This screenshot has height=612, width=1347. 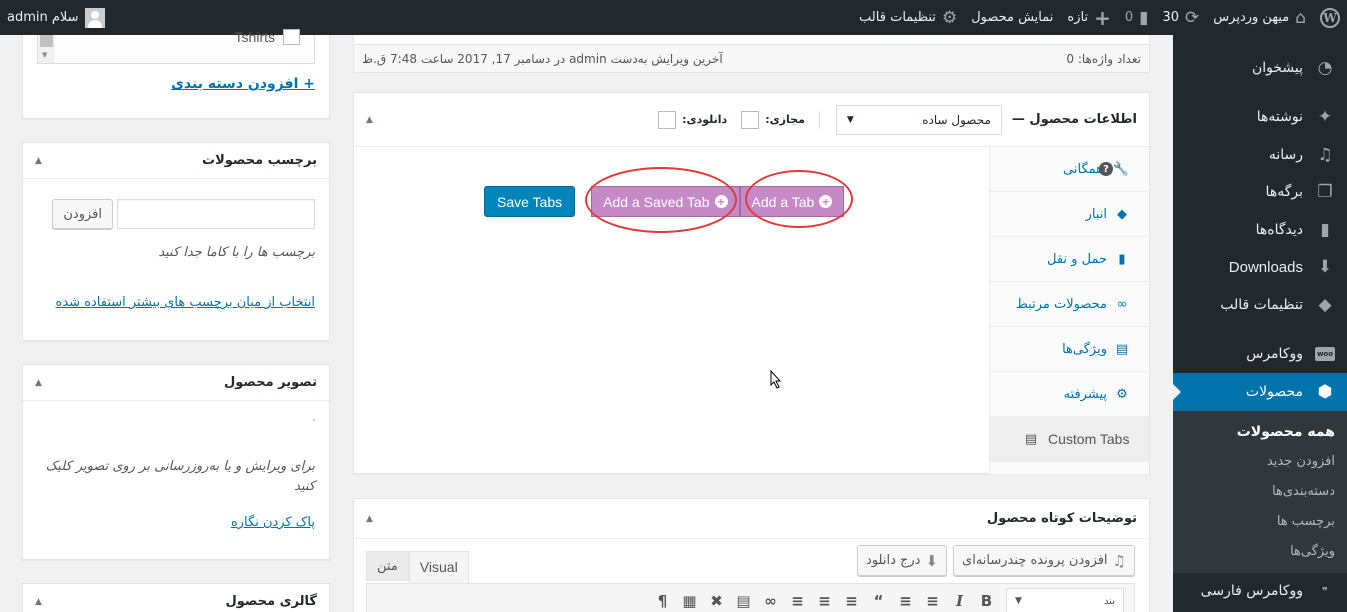 What do you see at coordinates (1180, 17) in the screenshot?
I see `updates-link: ⟳ 30` at bounding box center [1180, 17].